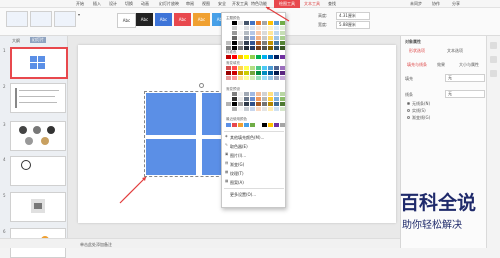  Describe the element at coordinates (469, 65) in the screenshot. I see `subtab-size: 大小与属性` at that location.